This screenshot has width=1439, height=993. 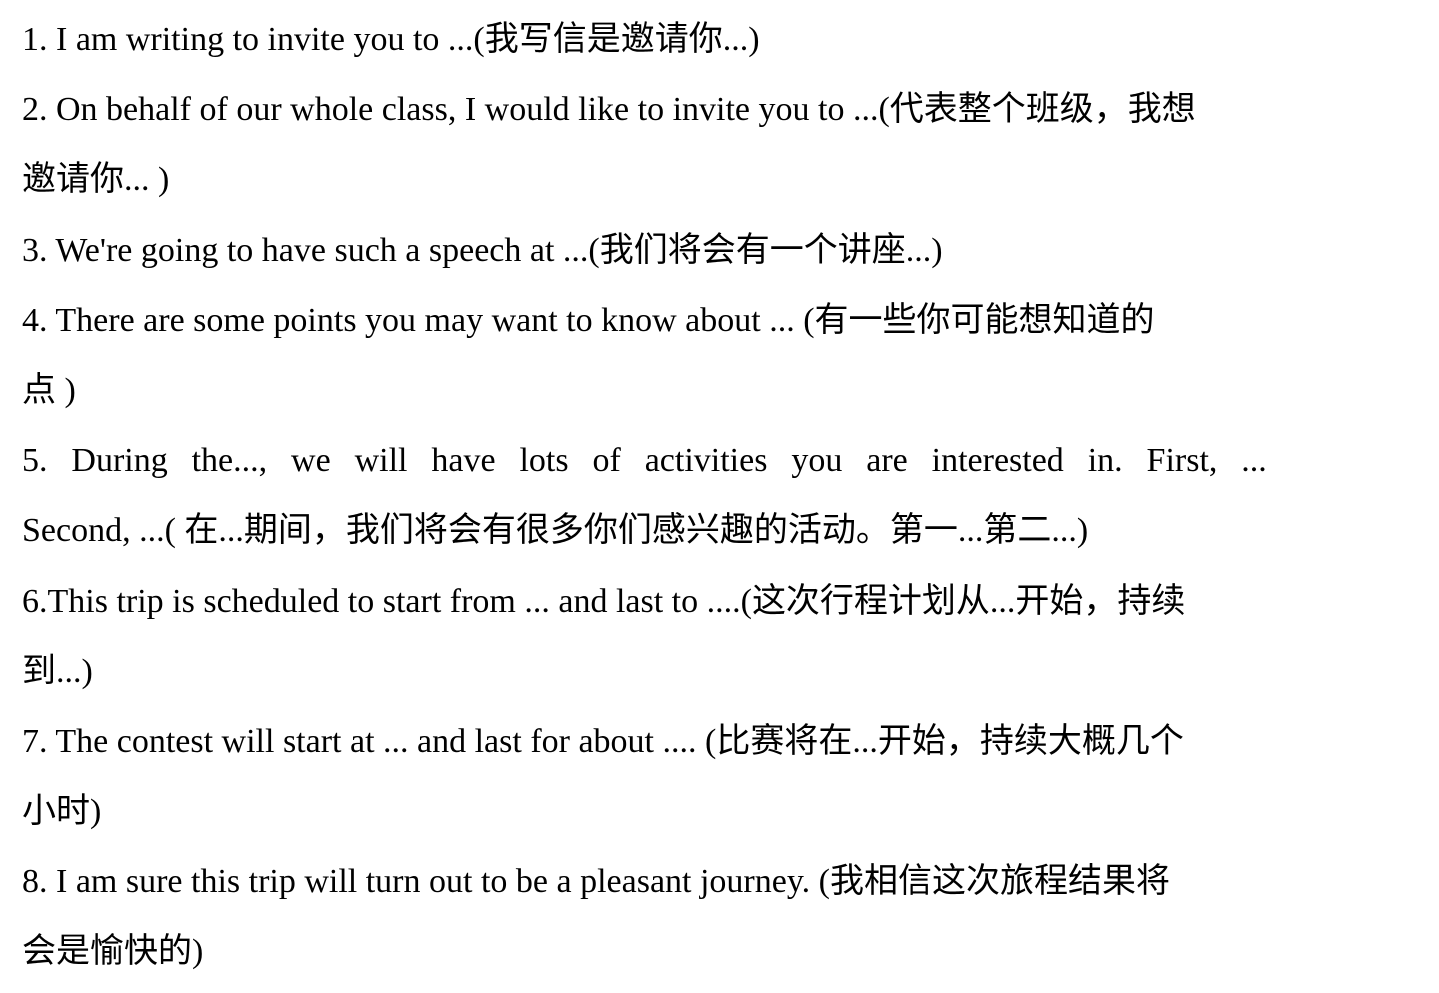 I want to click on word: interested, so click(x=997, y=461).